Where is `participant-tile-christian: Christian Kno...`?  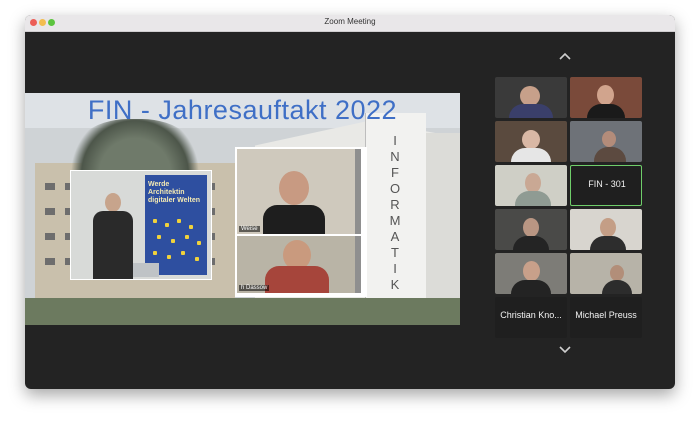 participant-tile-christian: Christian Kno... is located at coordinates (531, 317).